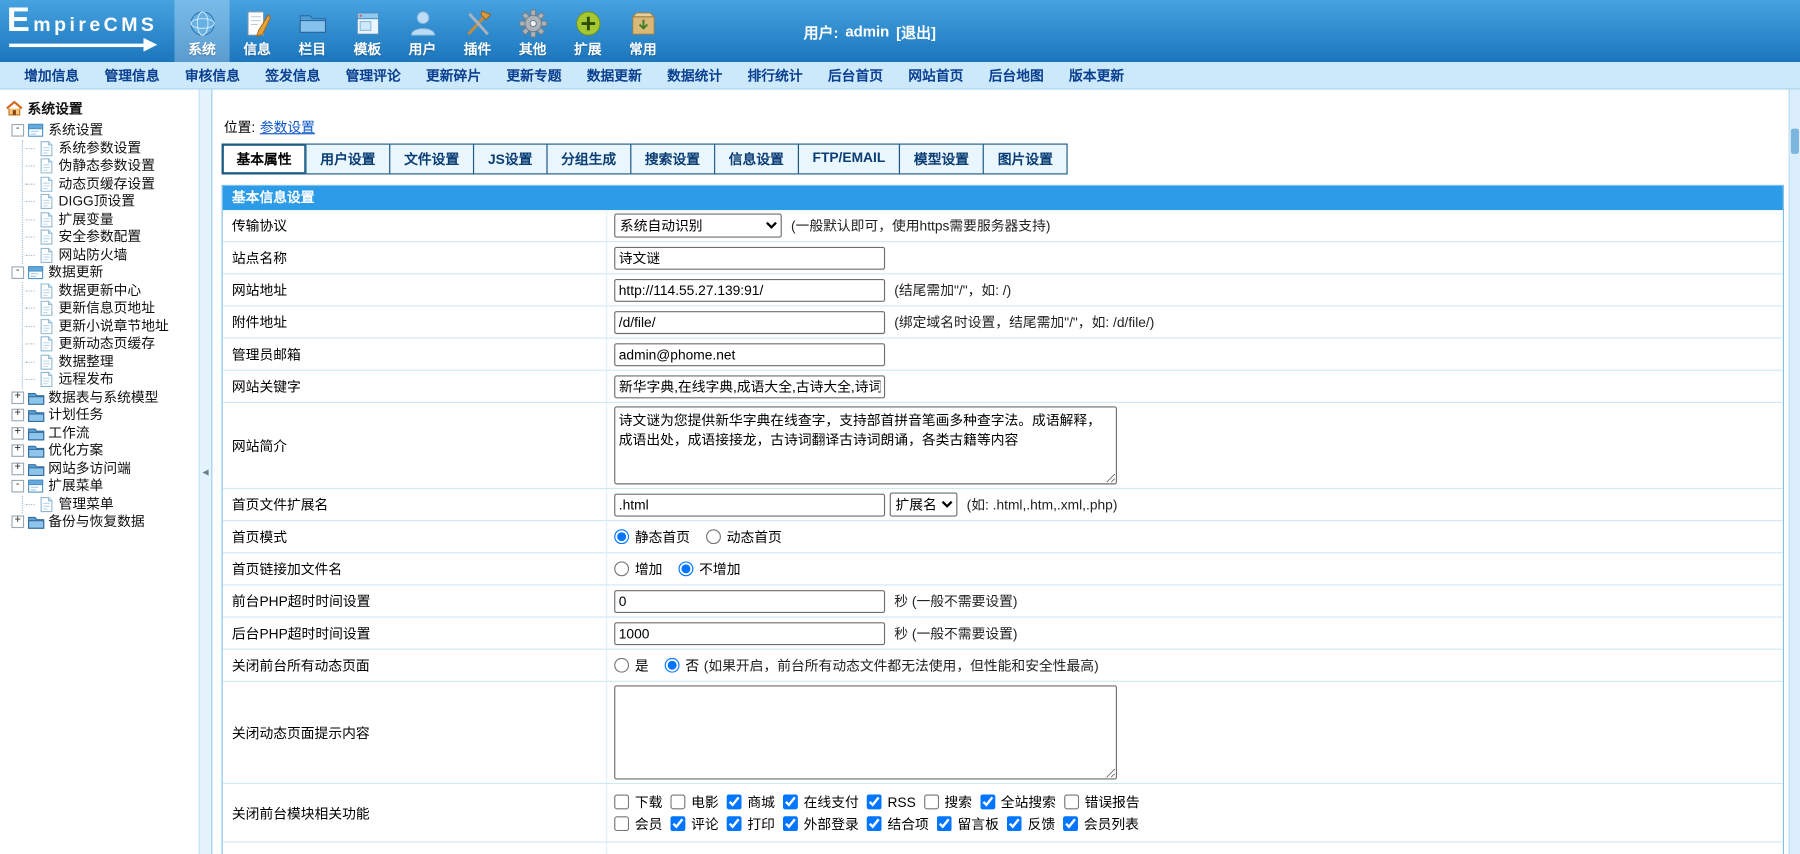  I want to click on tree-node-multi-access: + 网站多访问端, so click(104, 469).